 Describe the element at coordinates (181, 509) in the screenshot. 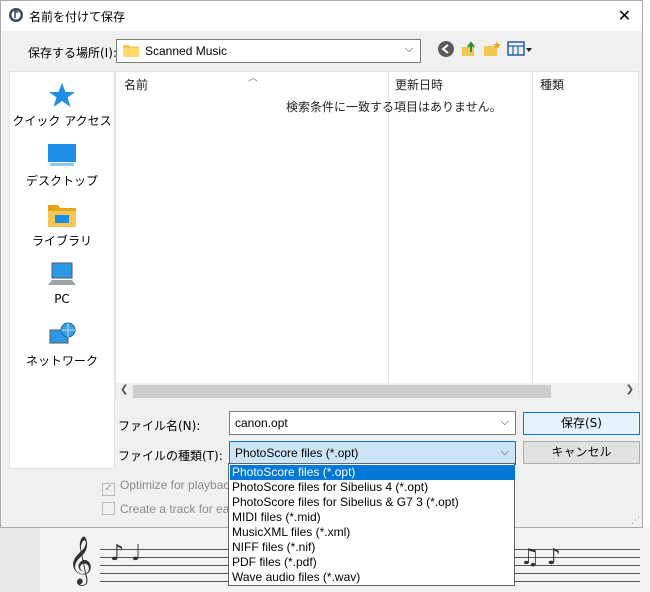

I see `checkbox-label: Create a track for each` at that location.